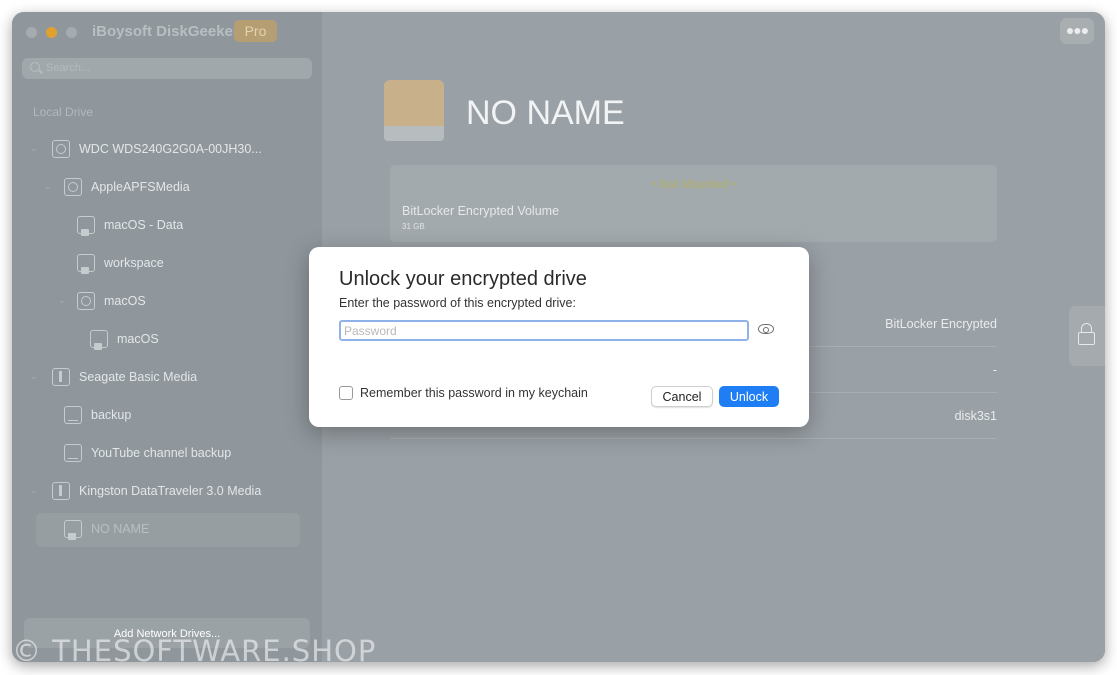  Describe the element at coordinates (474, 393) in the screenshot. I see `remember-label: Remember this password in my keychain` at that location.